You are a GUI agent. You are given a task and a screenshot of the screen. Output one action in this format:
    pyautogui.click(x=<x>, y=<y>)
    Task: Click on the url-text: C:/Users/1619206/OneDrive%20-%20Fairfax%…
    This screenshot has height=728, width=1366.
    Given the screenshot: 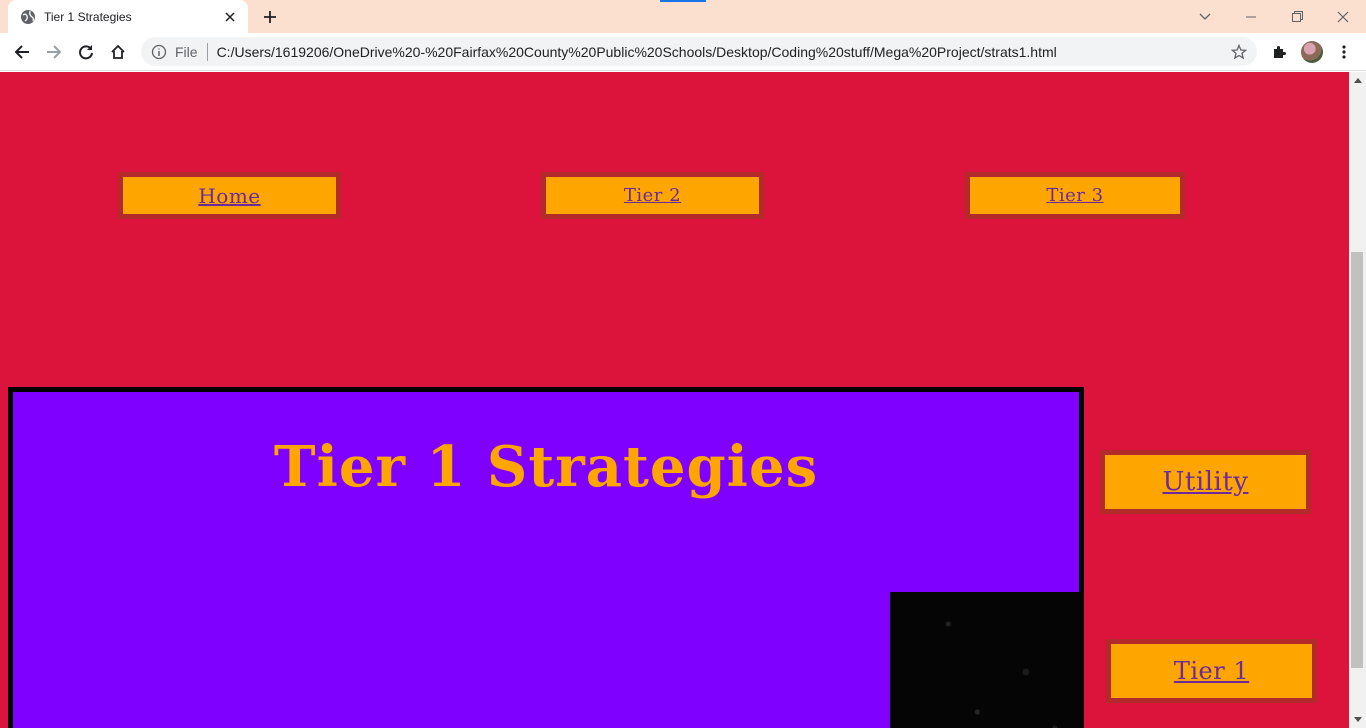 What is the action you would take?
    pyautogui.click(x=723, y=52)
    